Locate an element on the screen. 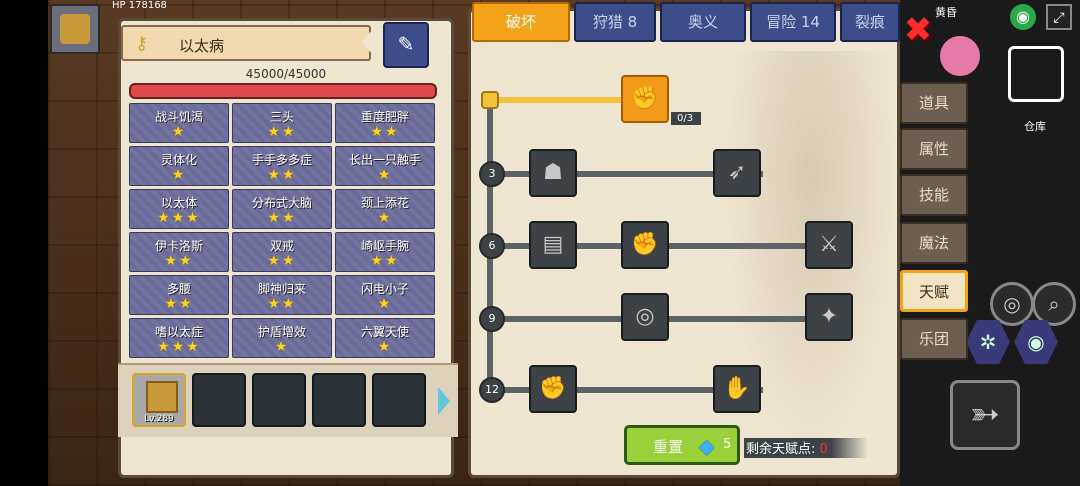 The height and width of the screenshot is (486, 1080). trait-cell: 颈上添花 ★ is located at coordinates (385, 209).